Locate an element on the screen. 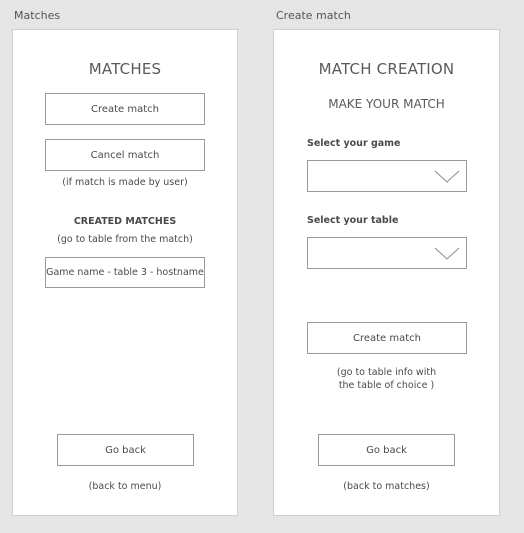 The image size is (524, 533). go-back-note: (back to matches) is located at coordinates (386, 486).